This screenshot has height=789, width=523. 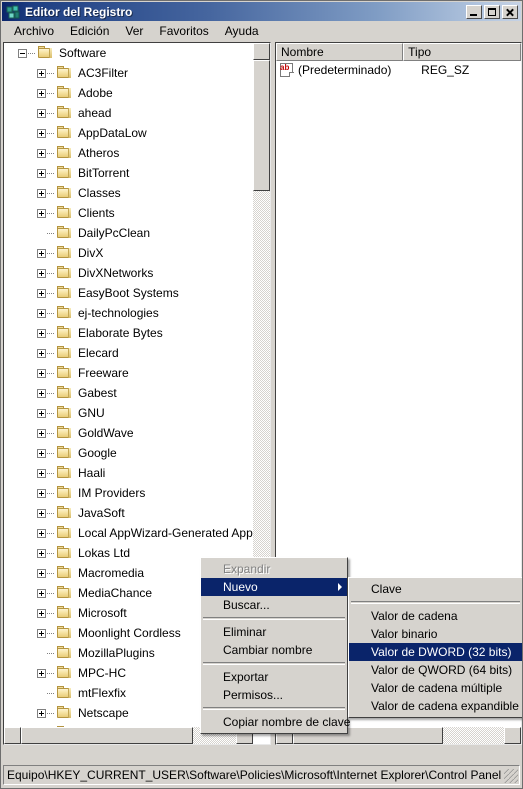 What do you see at coordinates (98, 393) in the screenshot?
I see `tree-node-label: Gabest` at bounding box center [98, 393].